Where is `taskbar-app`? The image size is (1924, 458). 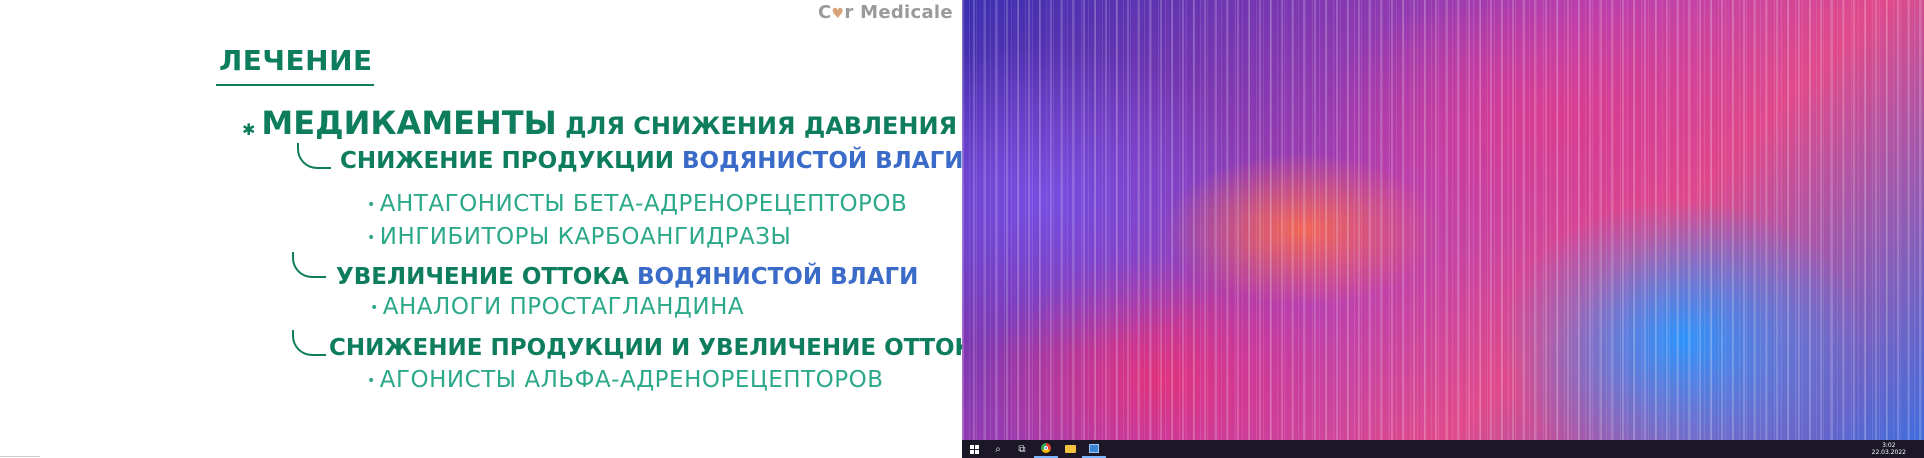 taskbar-app is located at coordinates (1094, 449).